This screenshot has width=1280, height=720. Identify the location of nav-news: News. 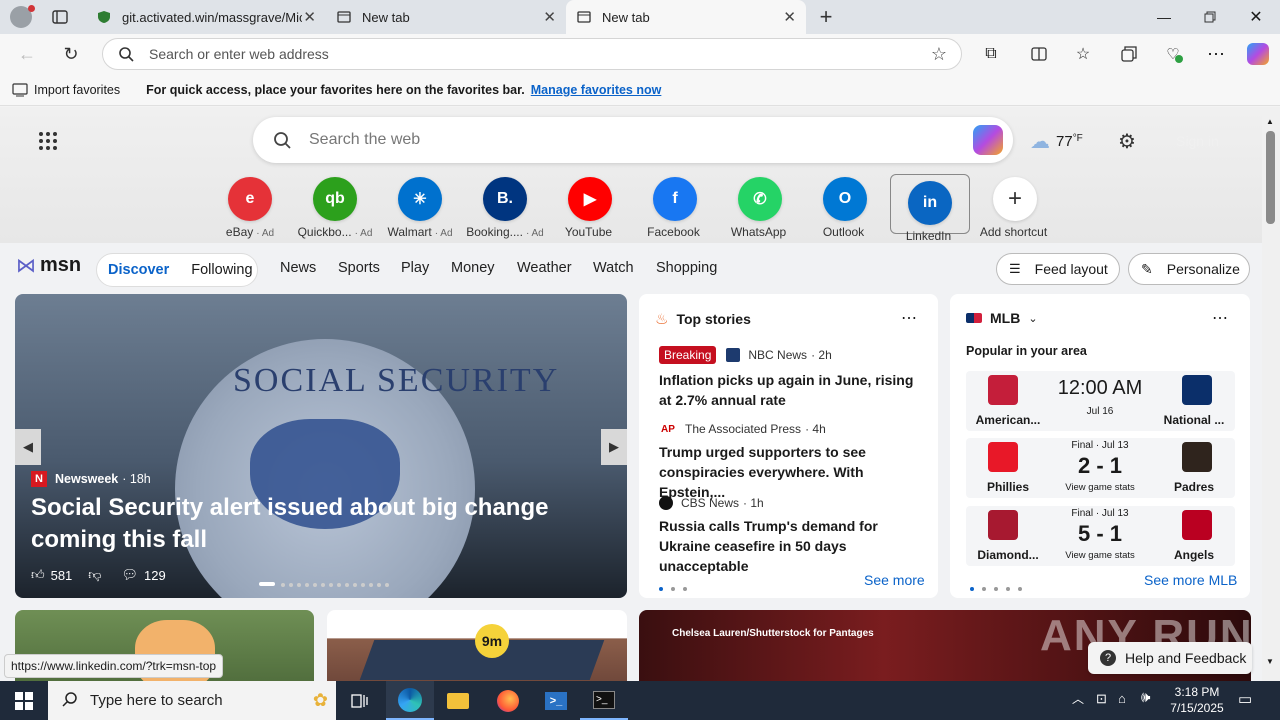
(298, 268).